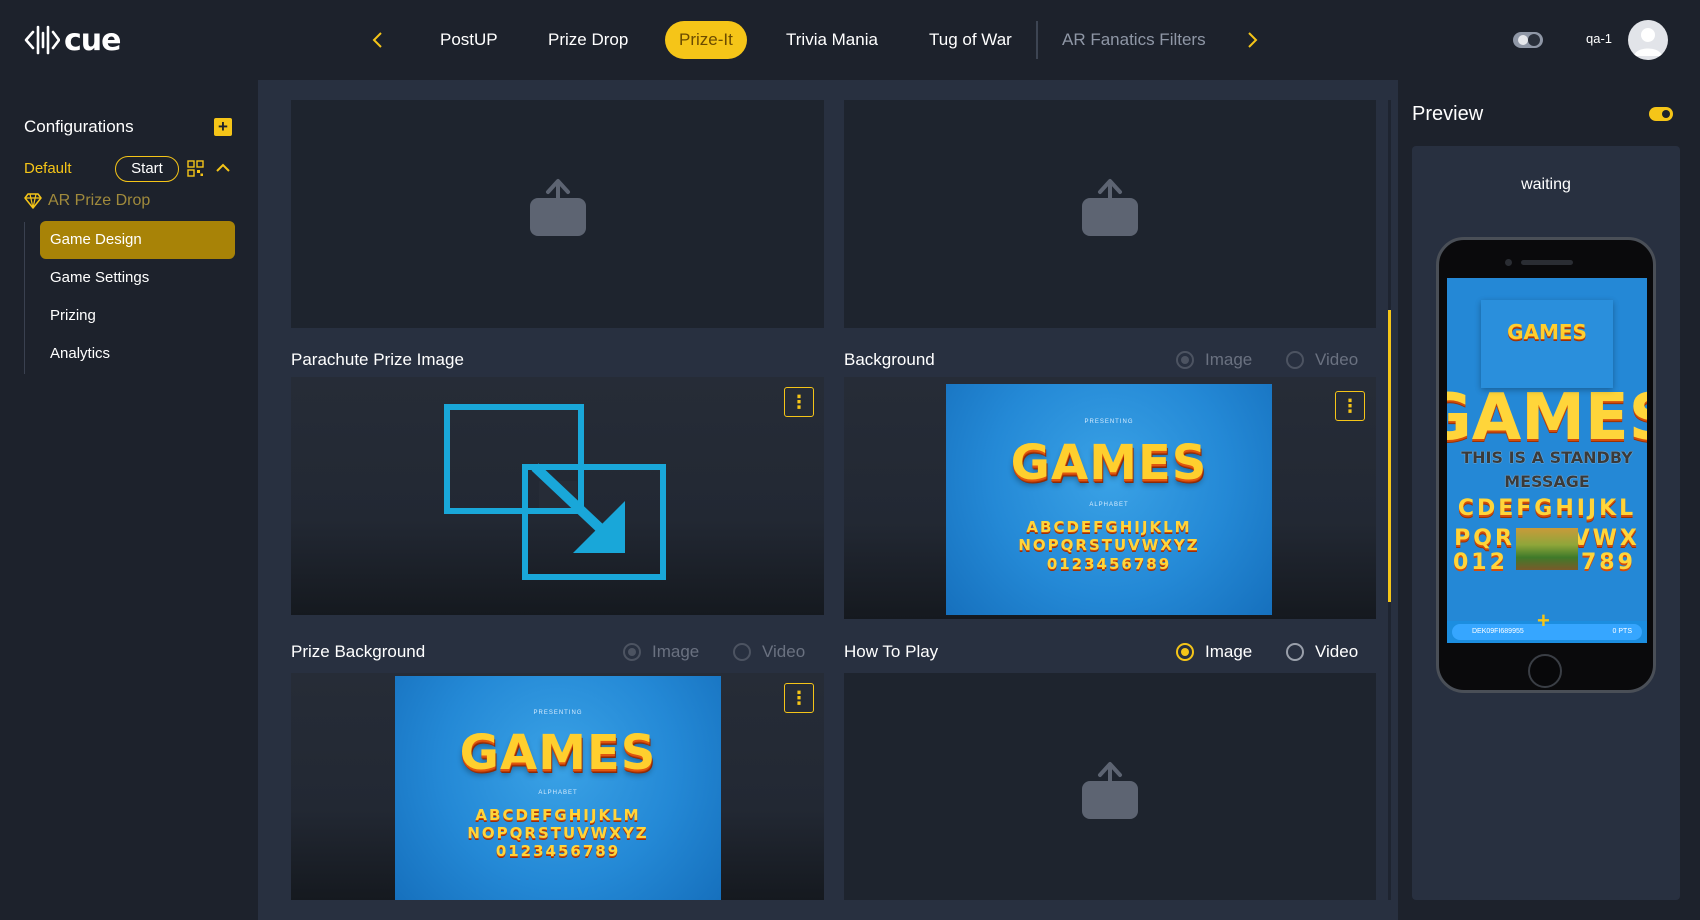 The width and height of the screenshot is (1700, 920). I want to click on how-to-play-dropzone, so click(1110, 786).